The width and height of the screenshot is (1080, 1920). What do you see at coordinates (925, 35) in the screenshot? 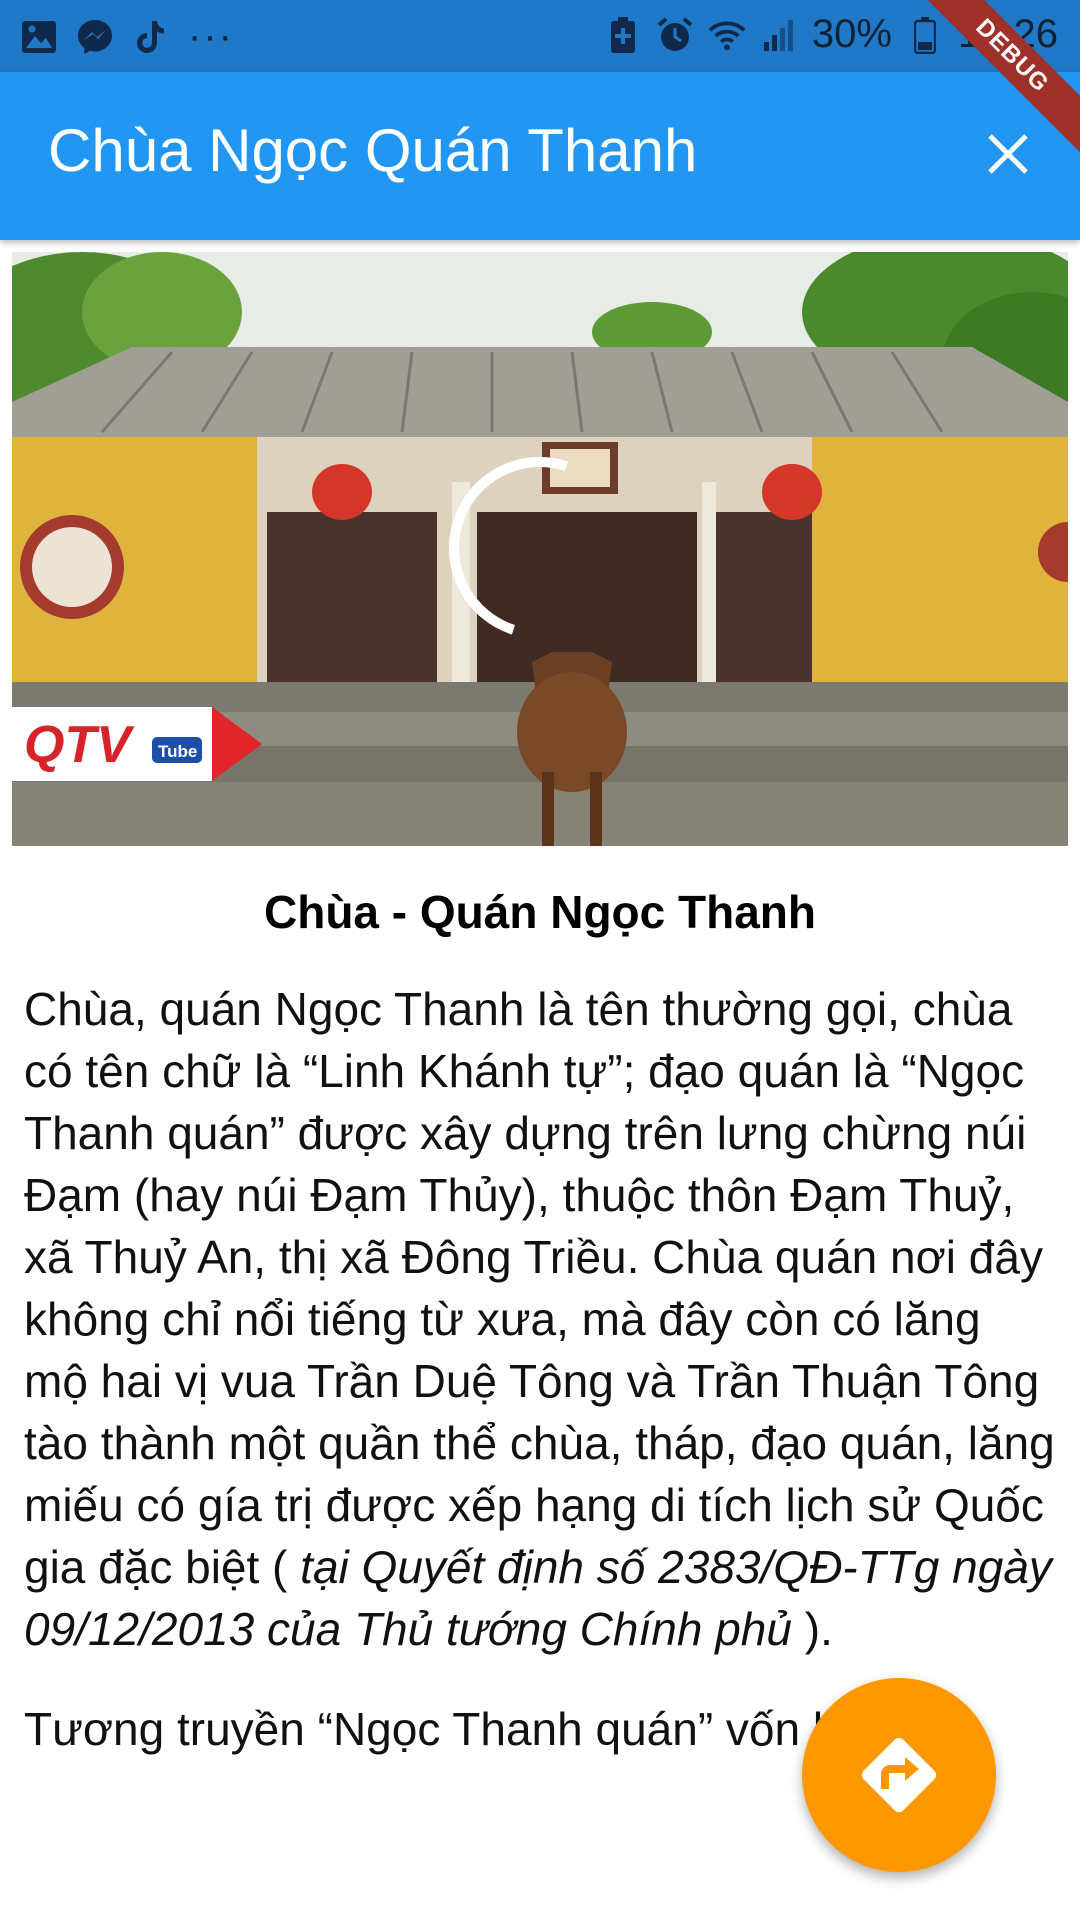
I see `battery-icon` at bounding box center [925, 35].